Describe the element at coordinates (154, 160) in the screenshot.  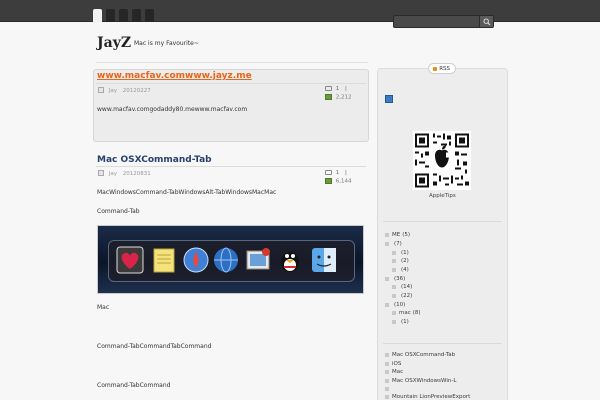
I see `post-title: Mac OSXCommand-Tab` at that location.